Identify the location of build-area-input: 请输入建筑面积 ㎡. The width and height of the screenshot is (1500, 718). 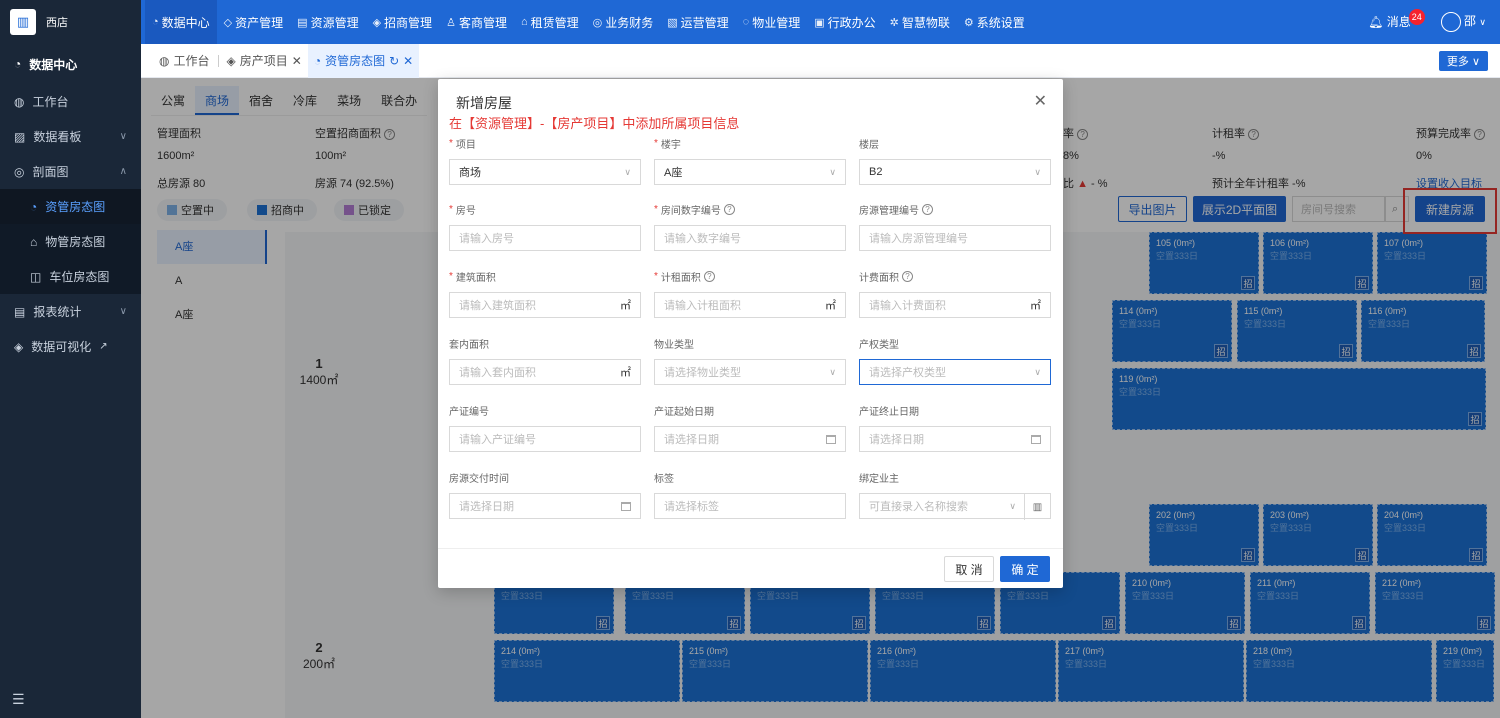
(545, 305).